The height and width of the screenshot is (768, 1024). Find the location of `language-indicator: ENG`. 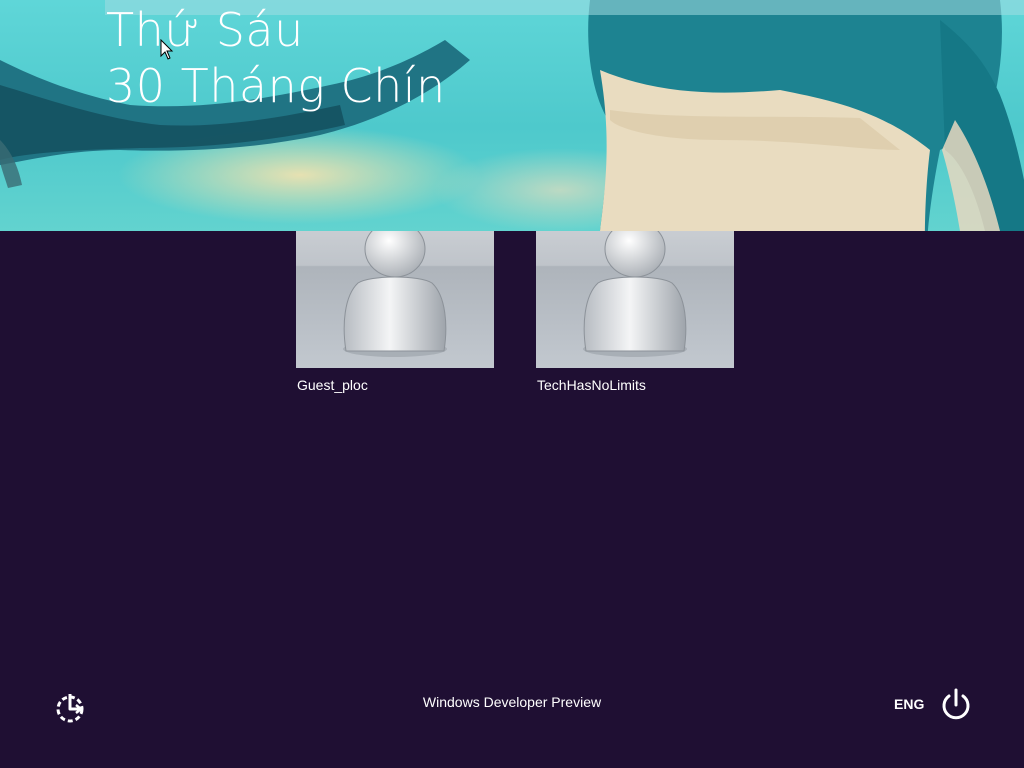

language-indicator: ENG is located at coordinates (909, 704).